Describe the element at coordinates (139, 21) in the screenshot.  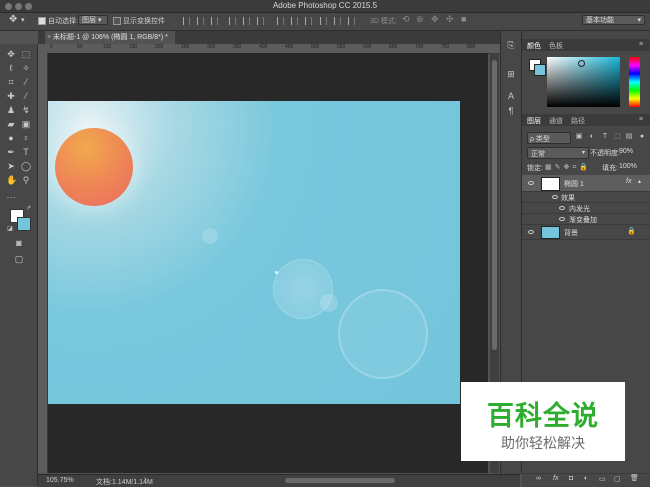
I see `show-transform-checkbox: 显示变换控件` at that location.